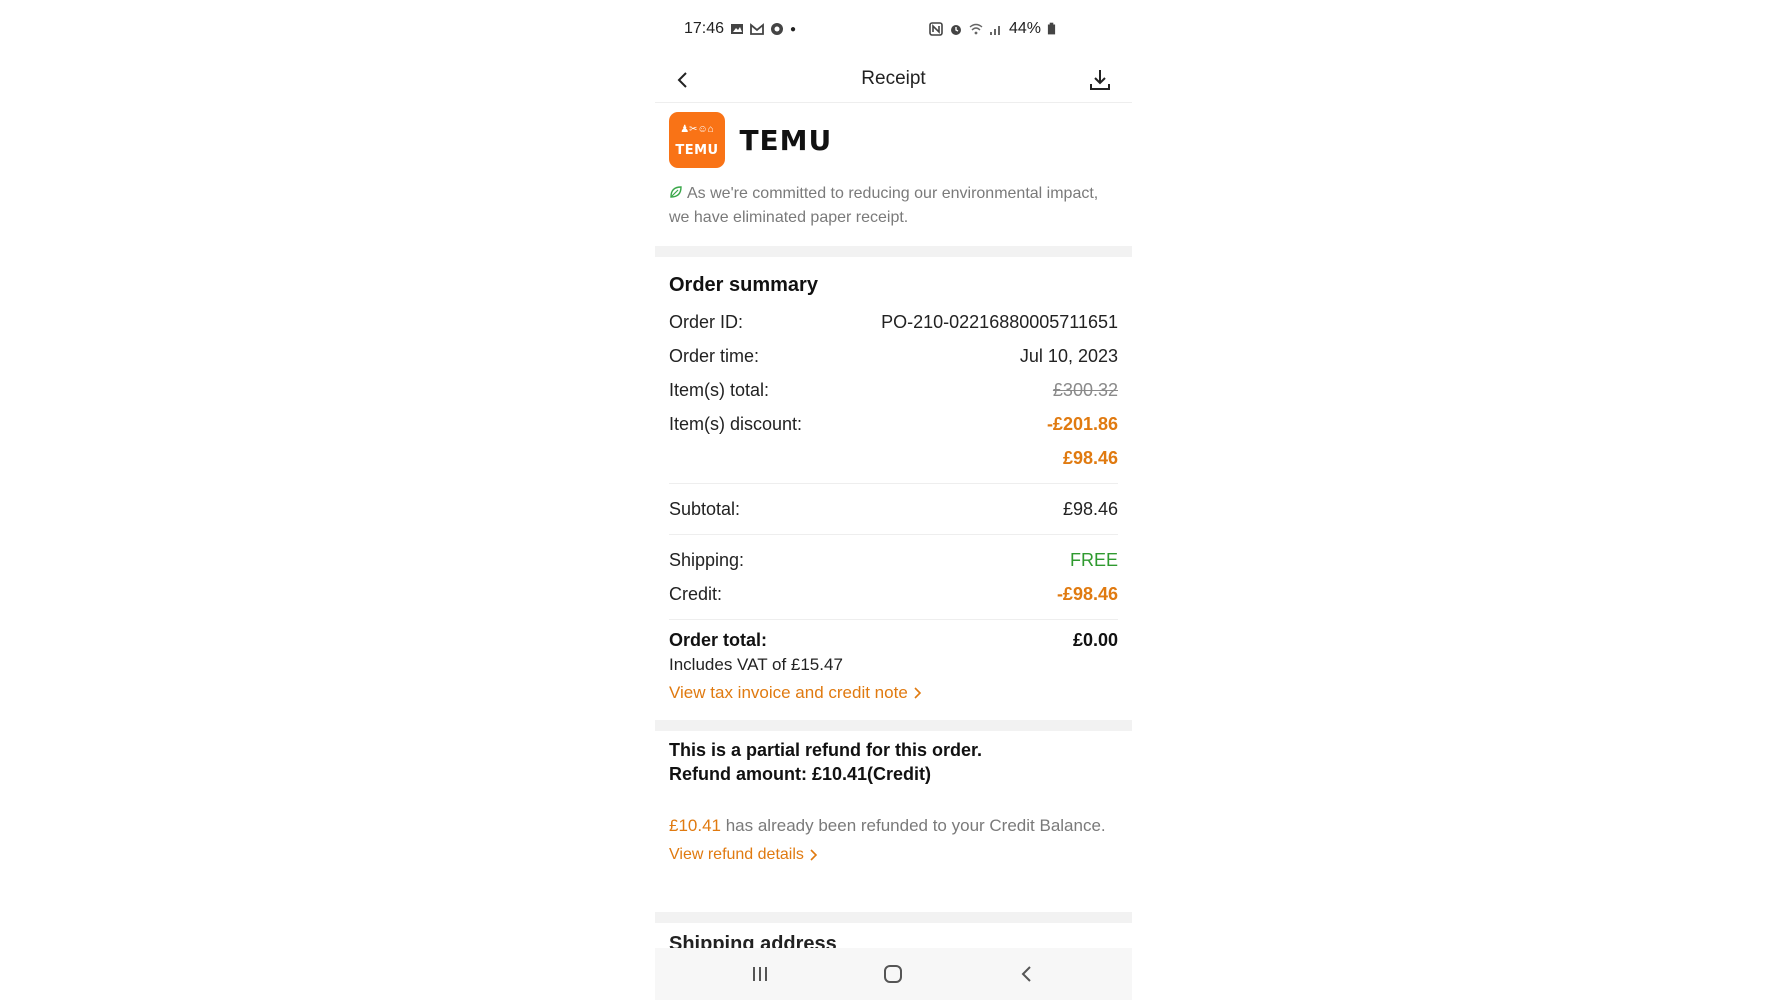 Image resolution: width=1778 pixels, height=1000 pixels. Describe the element at coordinates (1082, 423) in the screenshot. I see `items-discount-value: -£201.86` at that location.